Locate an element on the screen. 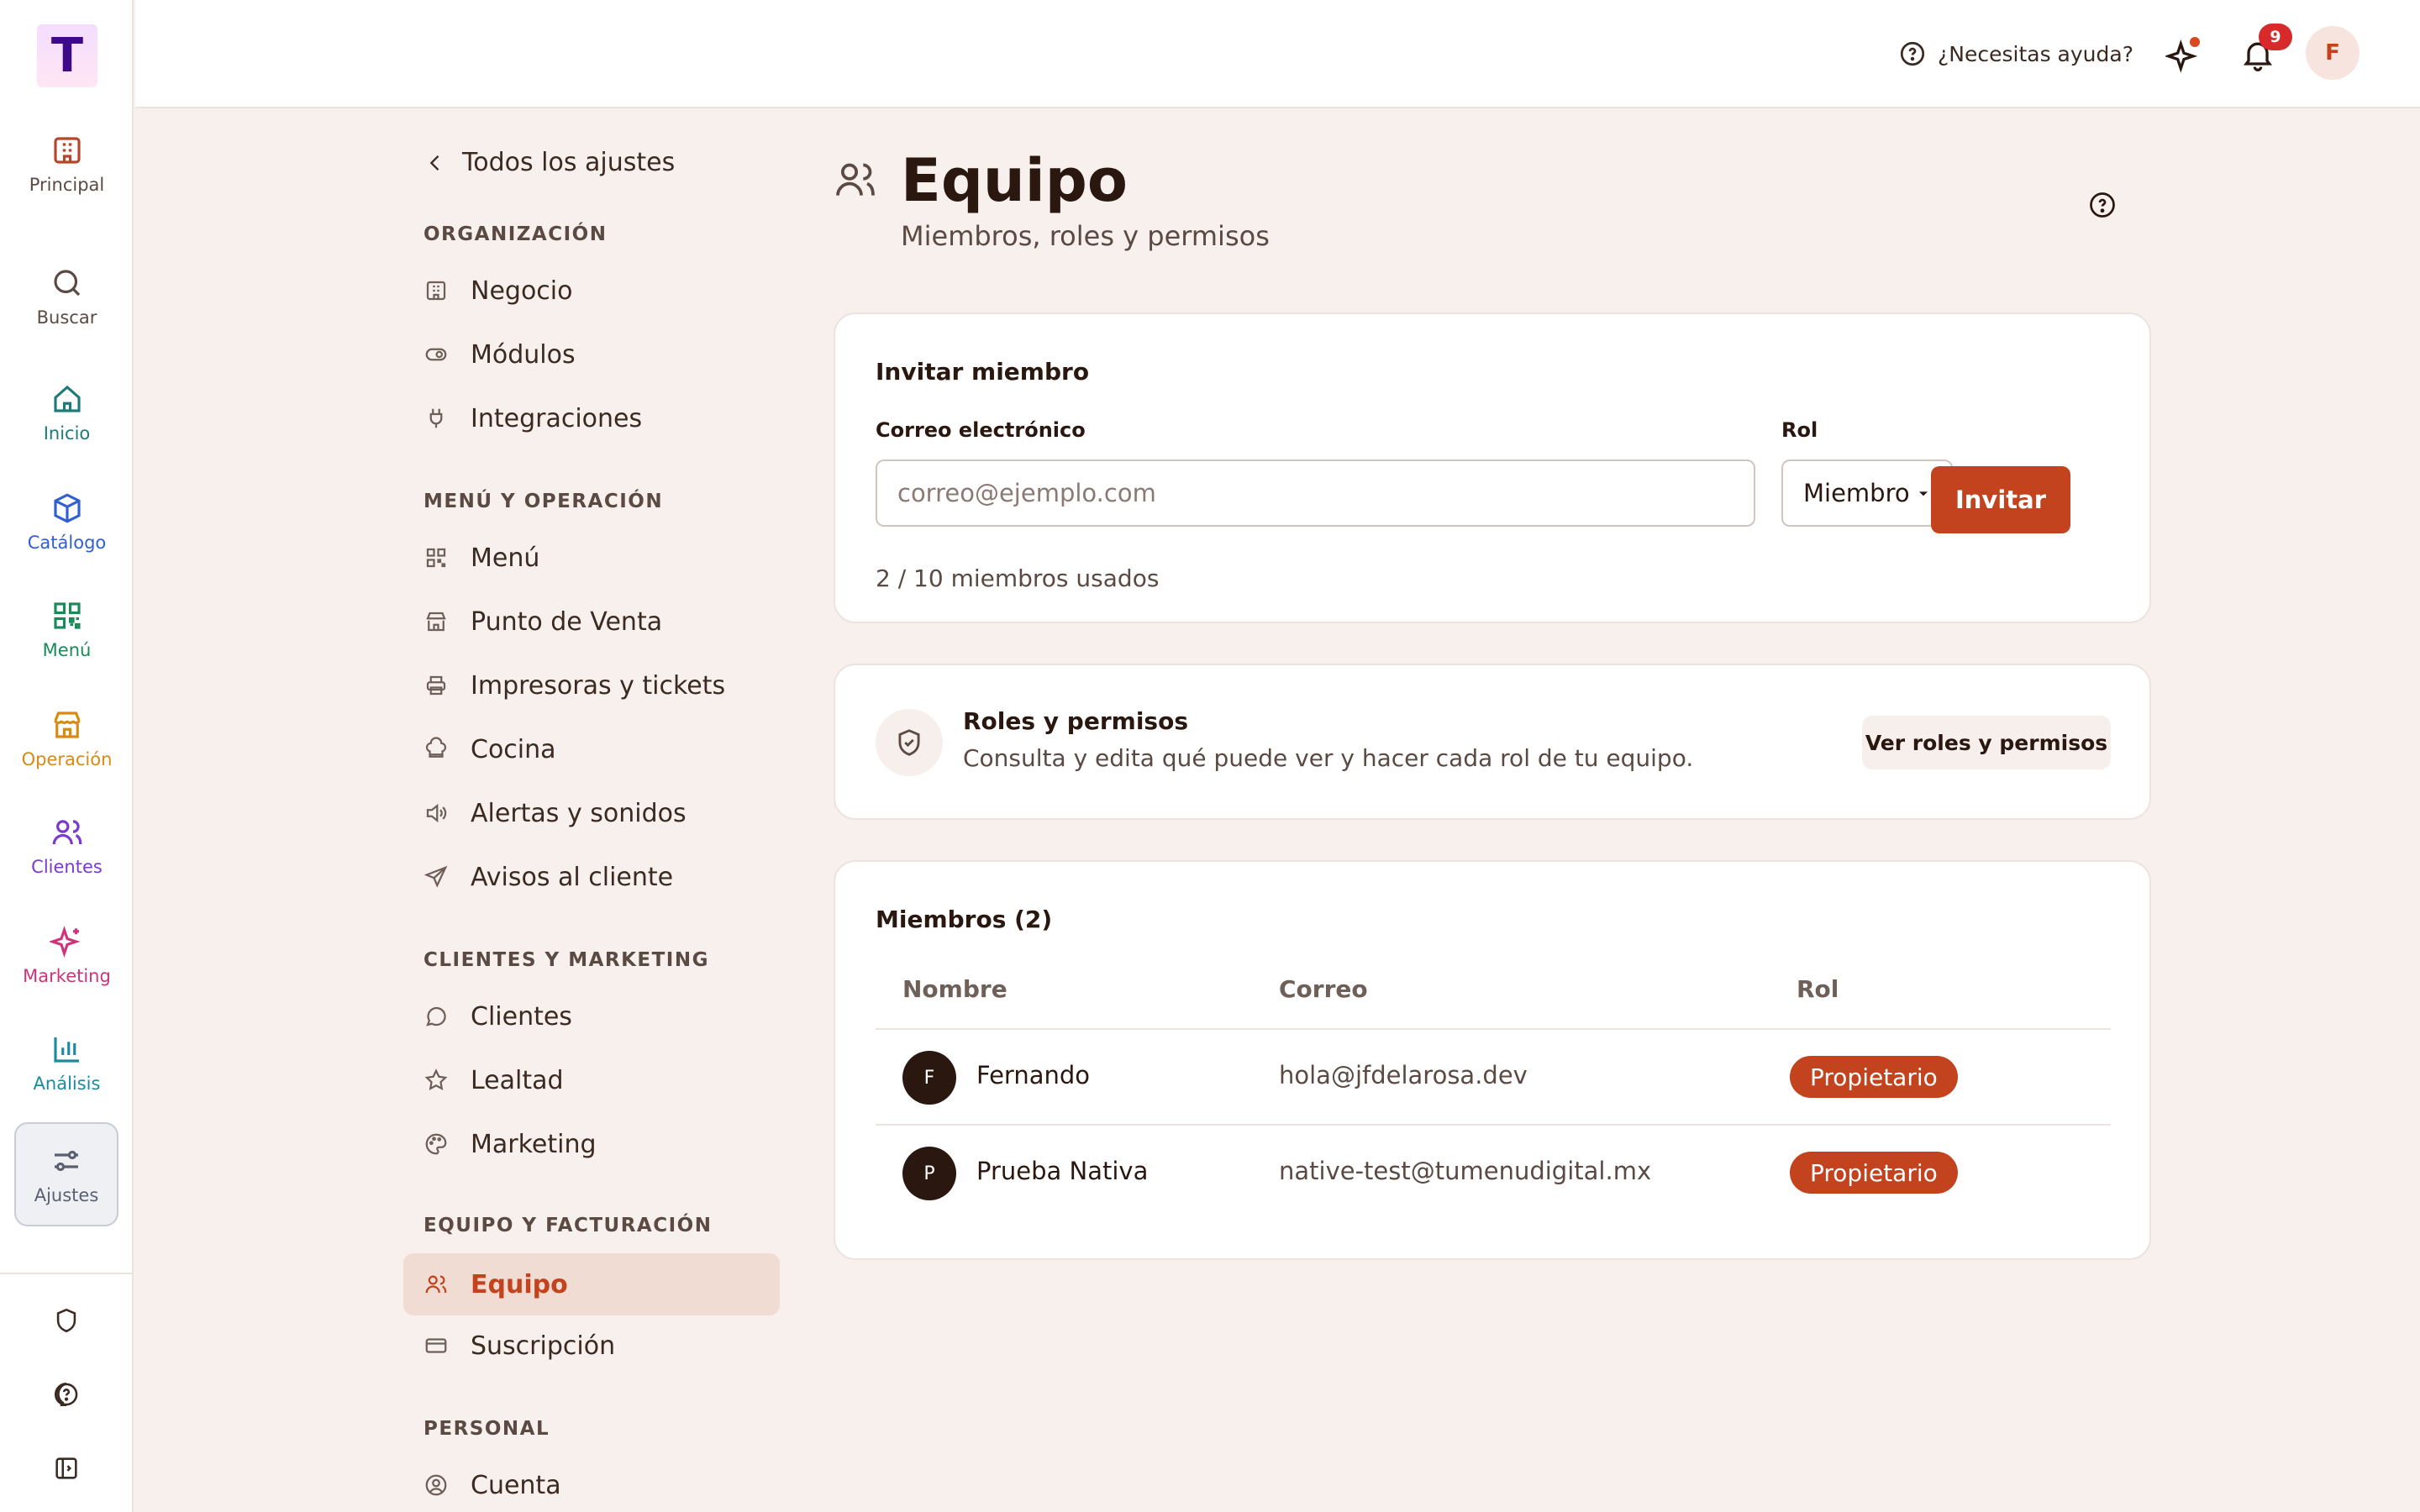  support-button is located at coordinates (66, 1394).